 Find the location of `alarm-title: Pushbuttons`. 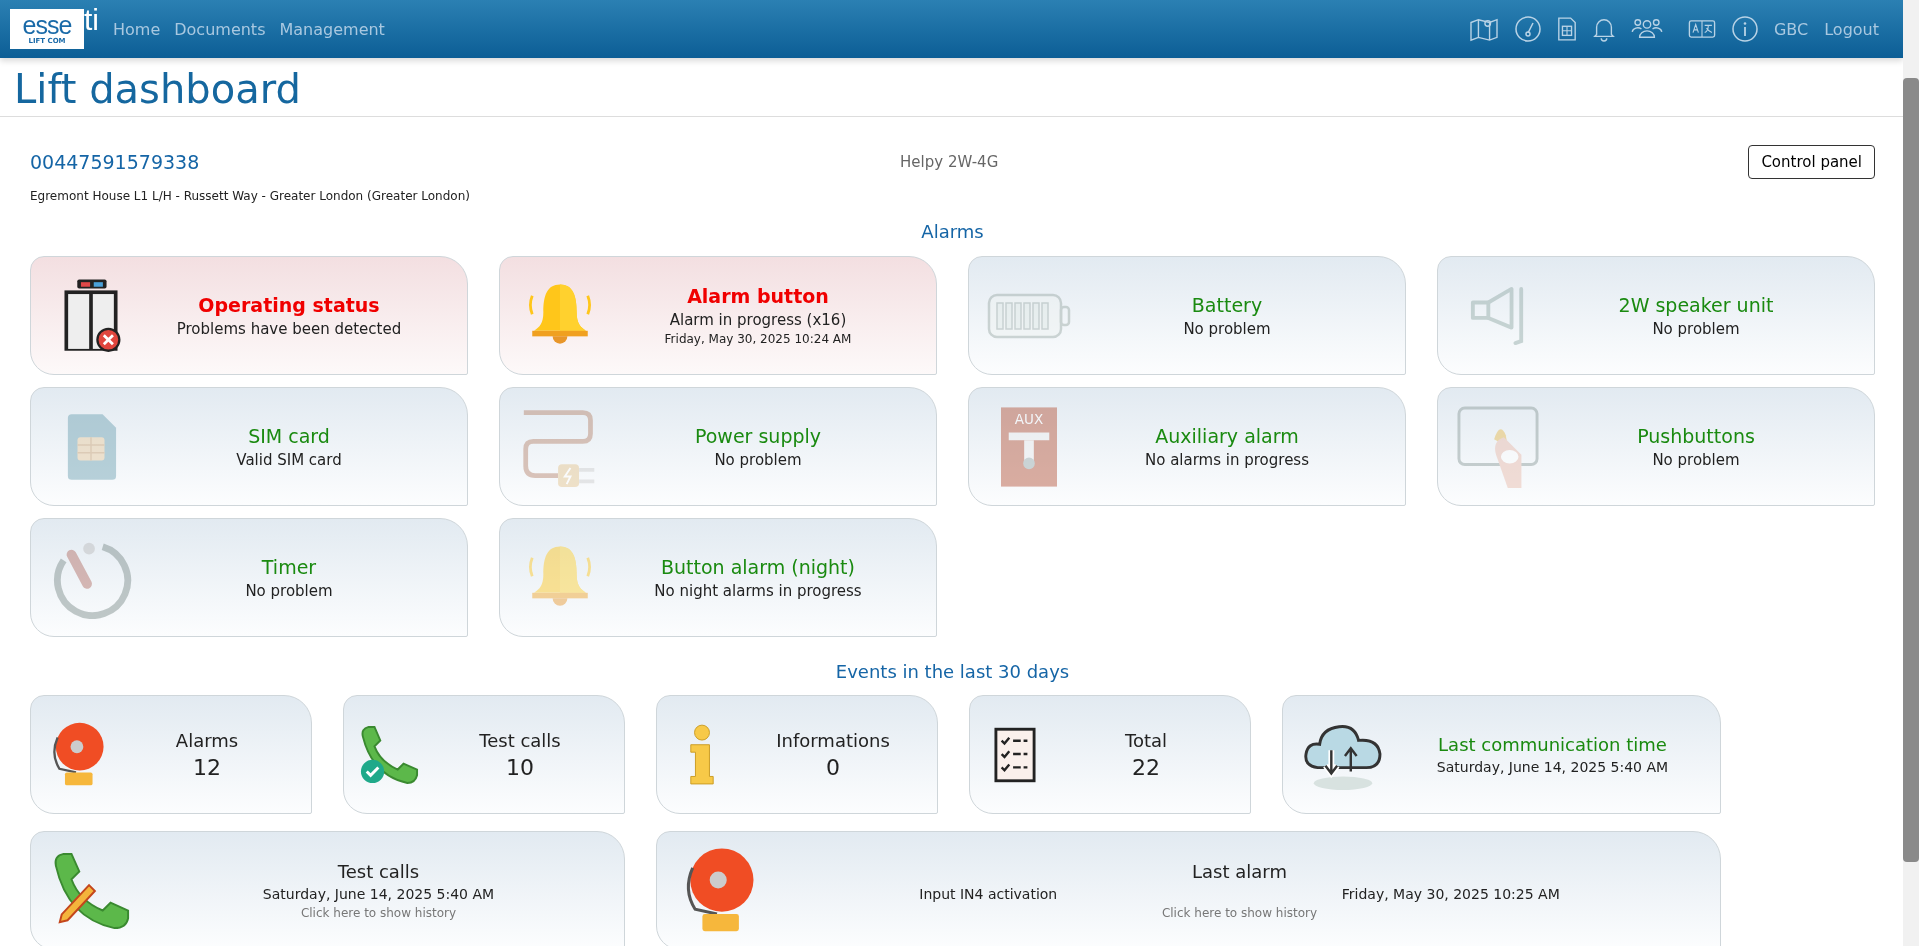

alarm-title: Pushbuttons is located at coordinates (1696, 435).